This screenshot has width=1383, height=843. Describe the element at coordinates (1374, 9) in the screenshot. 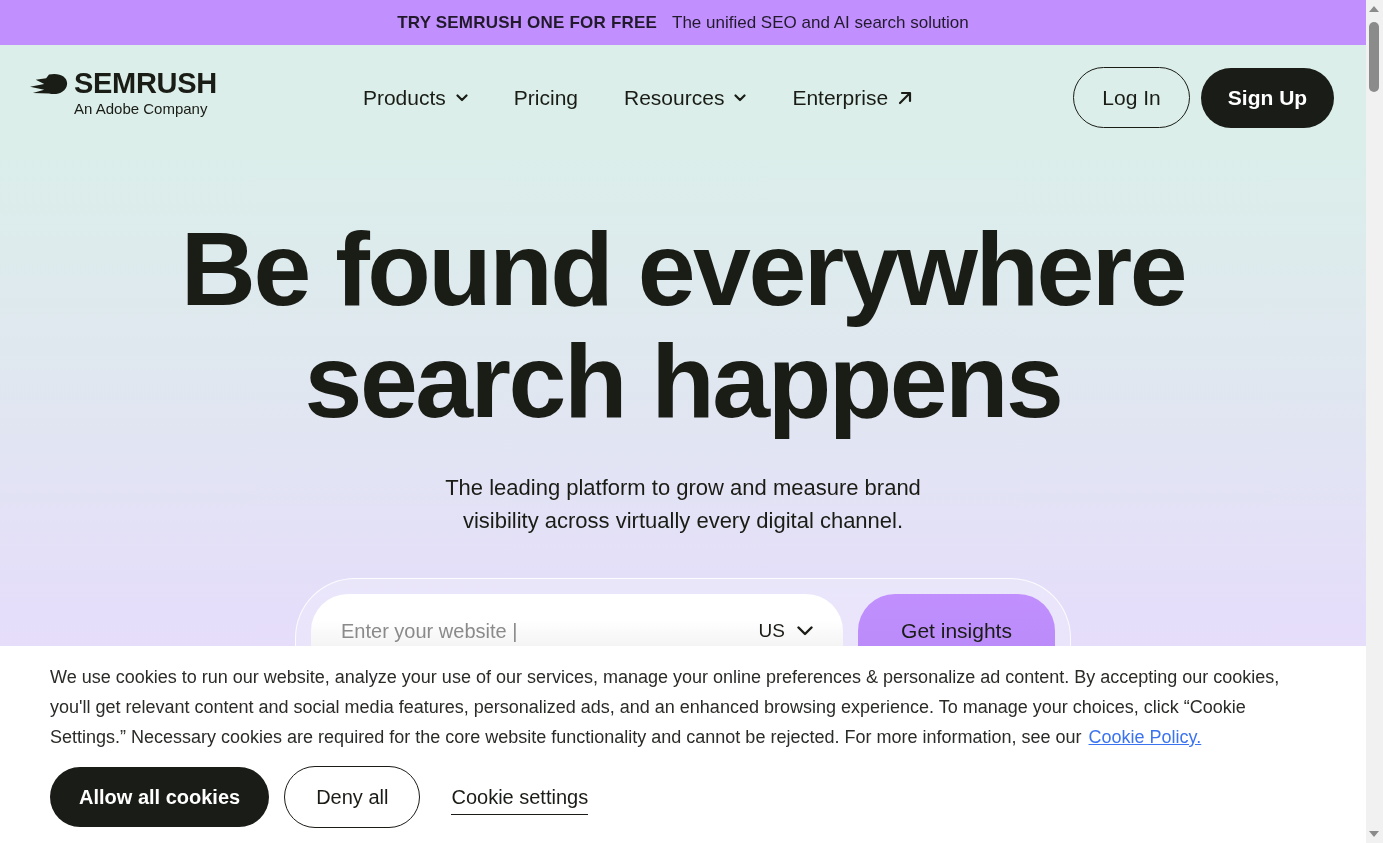

I see `scroll-up-arrow-icon` at that location.